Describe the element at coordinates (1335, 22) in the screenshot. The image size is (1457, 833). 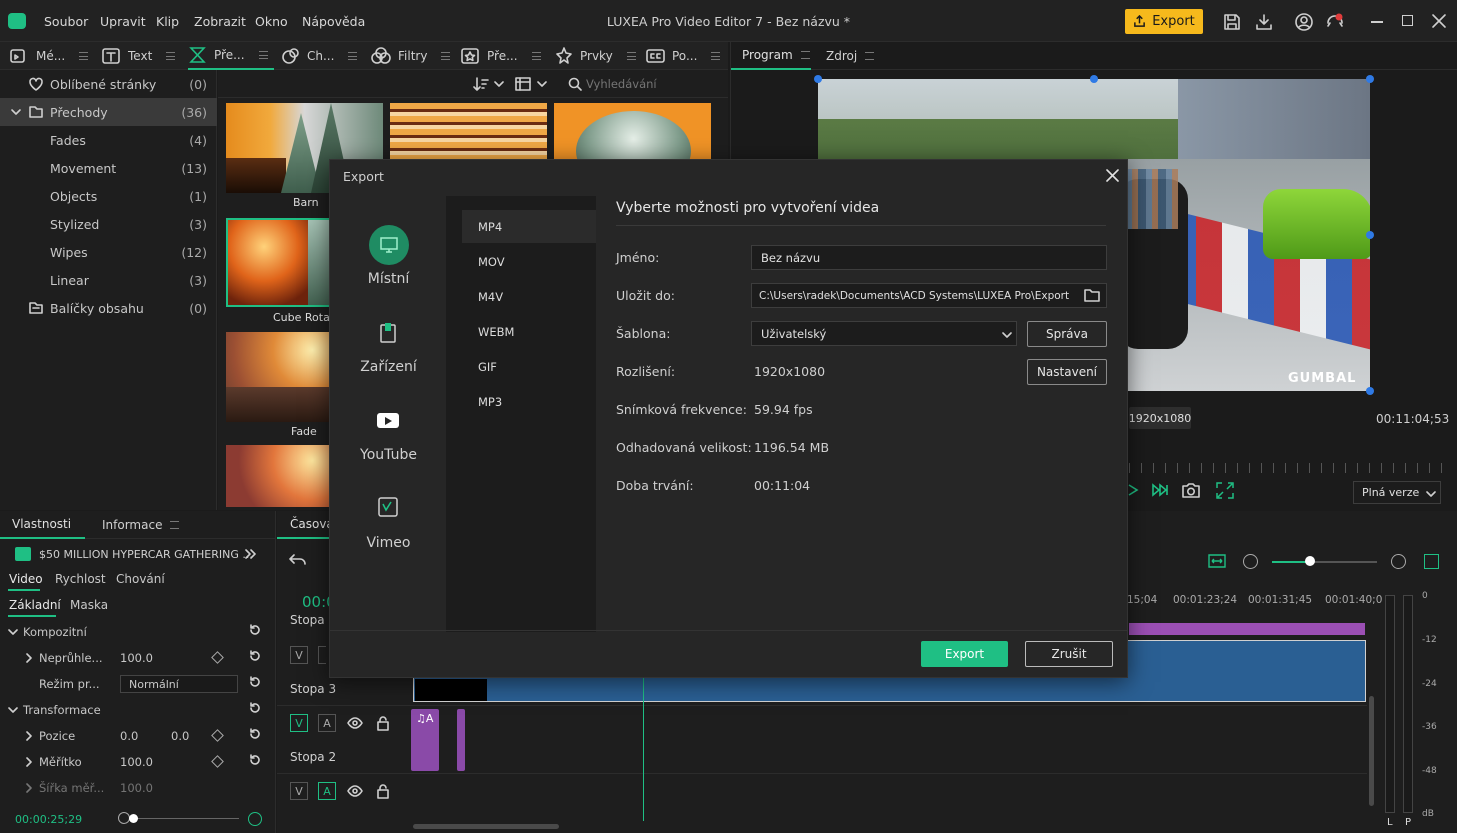
I see `notification-icon` at that location.